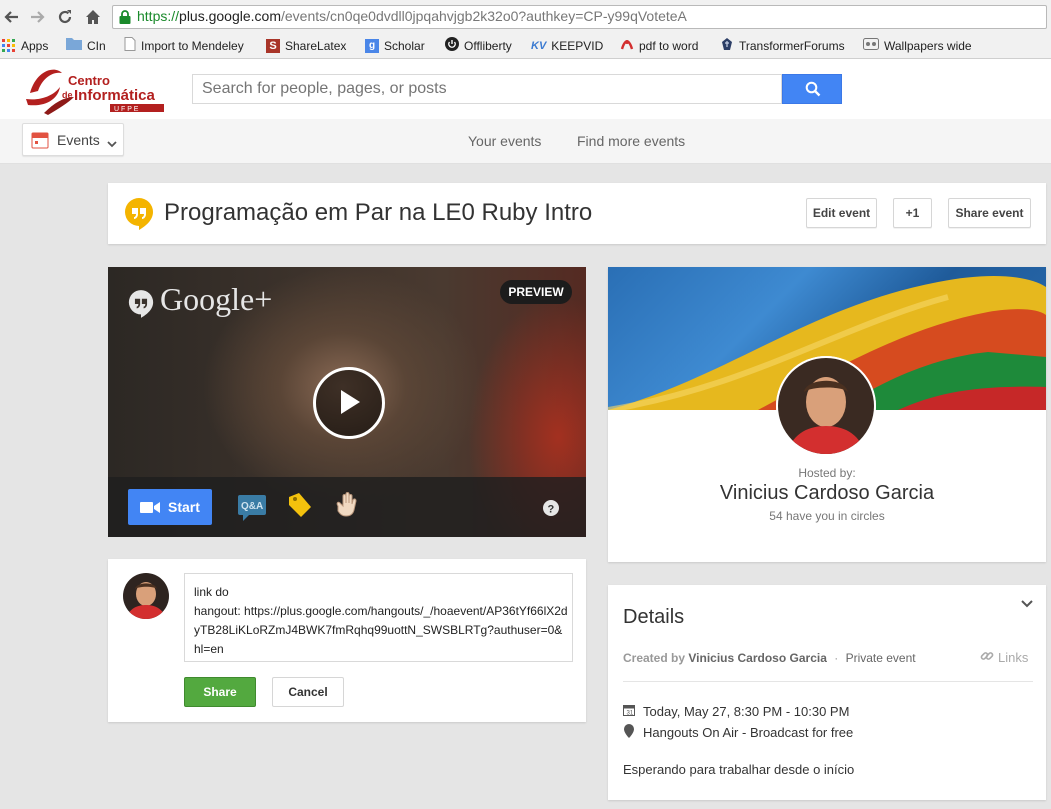 This screenshot has height=809, width=1051. What do you see at coordinates (880, 658) in the screenshot?
I see `privacy-label: Private event` at bounding box center [880, 658].